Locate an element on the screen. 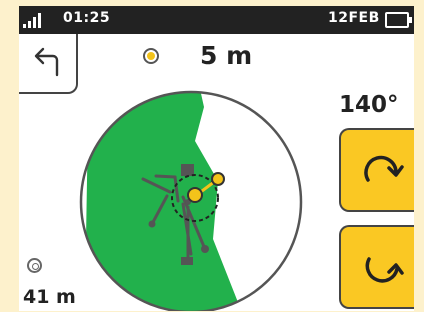 The width and height of the screenshot is (424, 312). position-marker is located at coordinates (195, 195).